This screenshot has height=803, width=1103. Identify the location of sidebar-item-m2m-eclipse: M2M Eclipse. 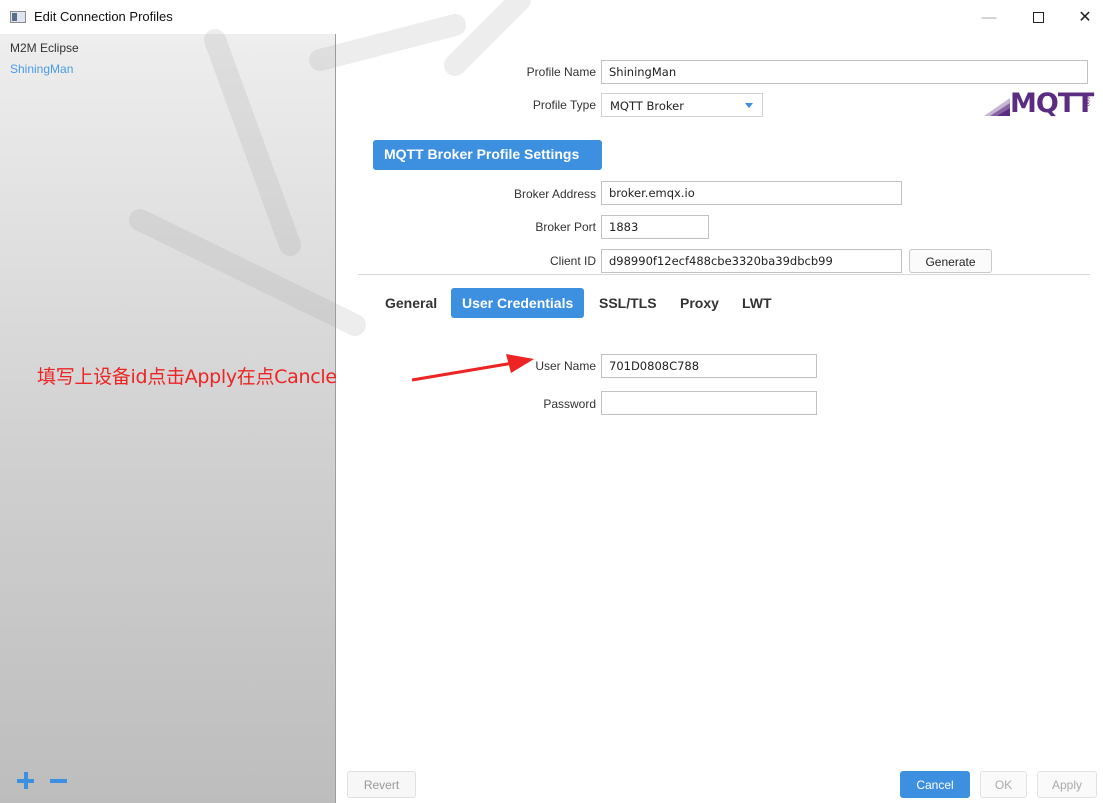
(44, 48).